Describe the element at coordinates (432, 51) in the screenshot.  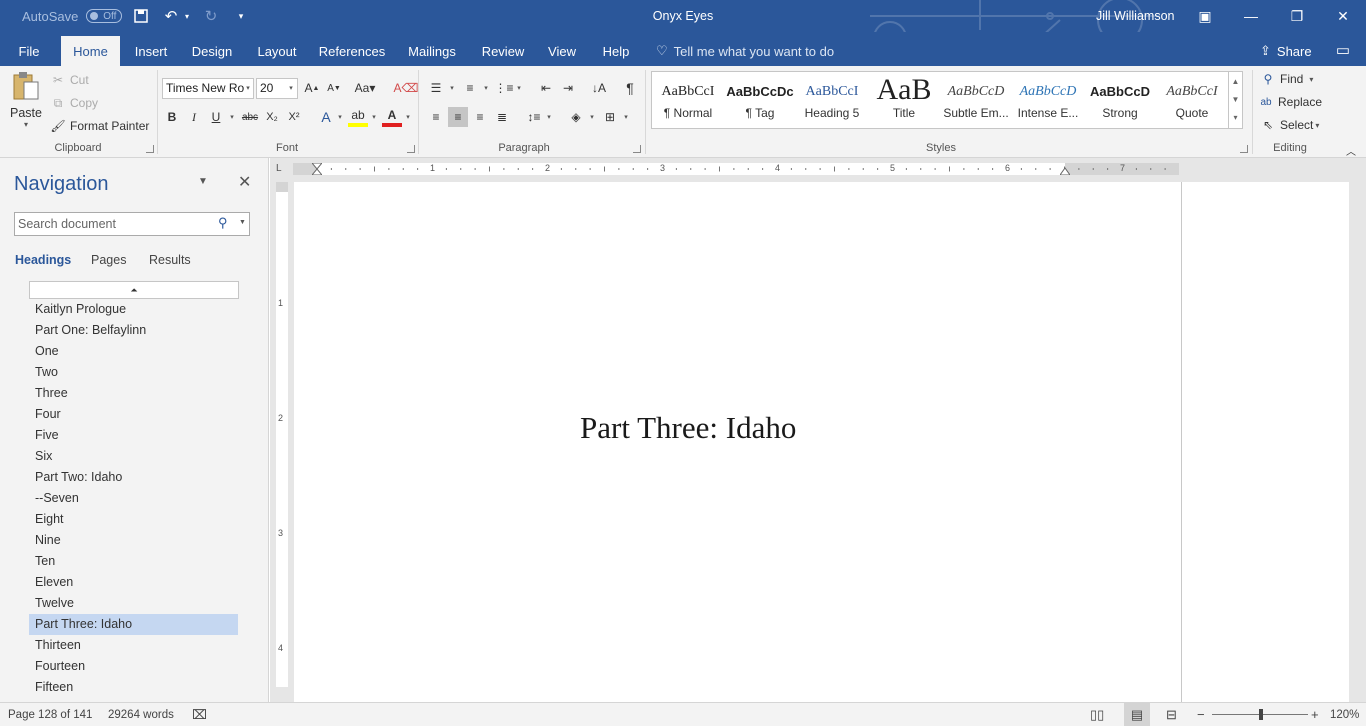
I see `tab-mailings: Mailings` at that location.